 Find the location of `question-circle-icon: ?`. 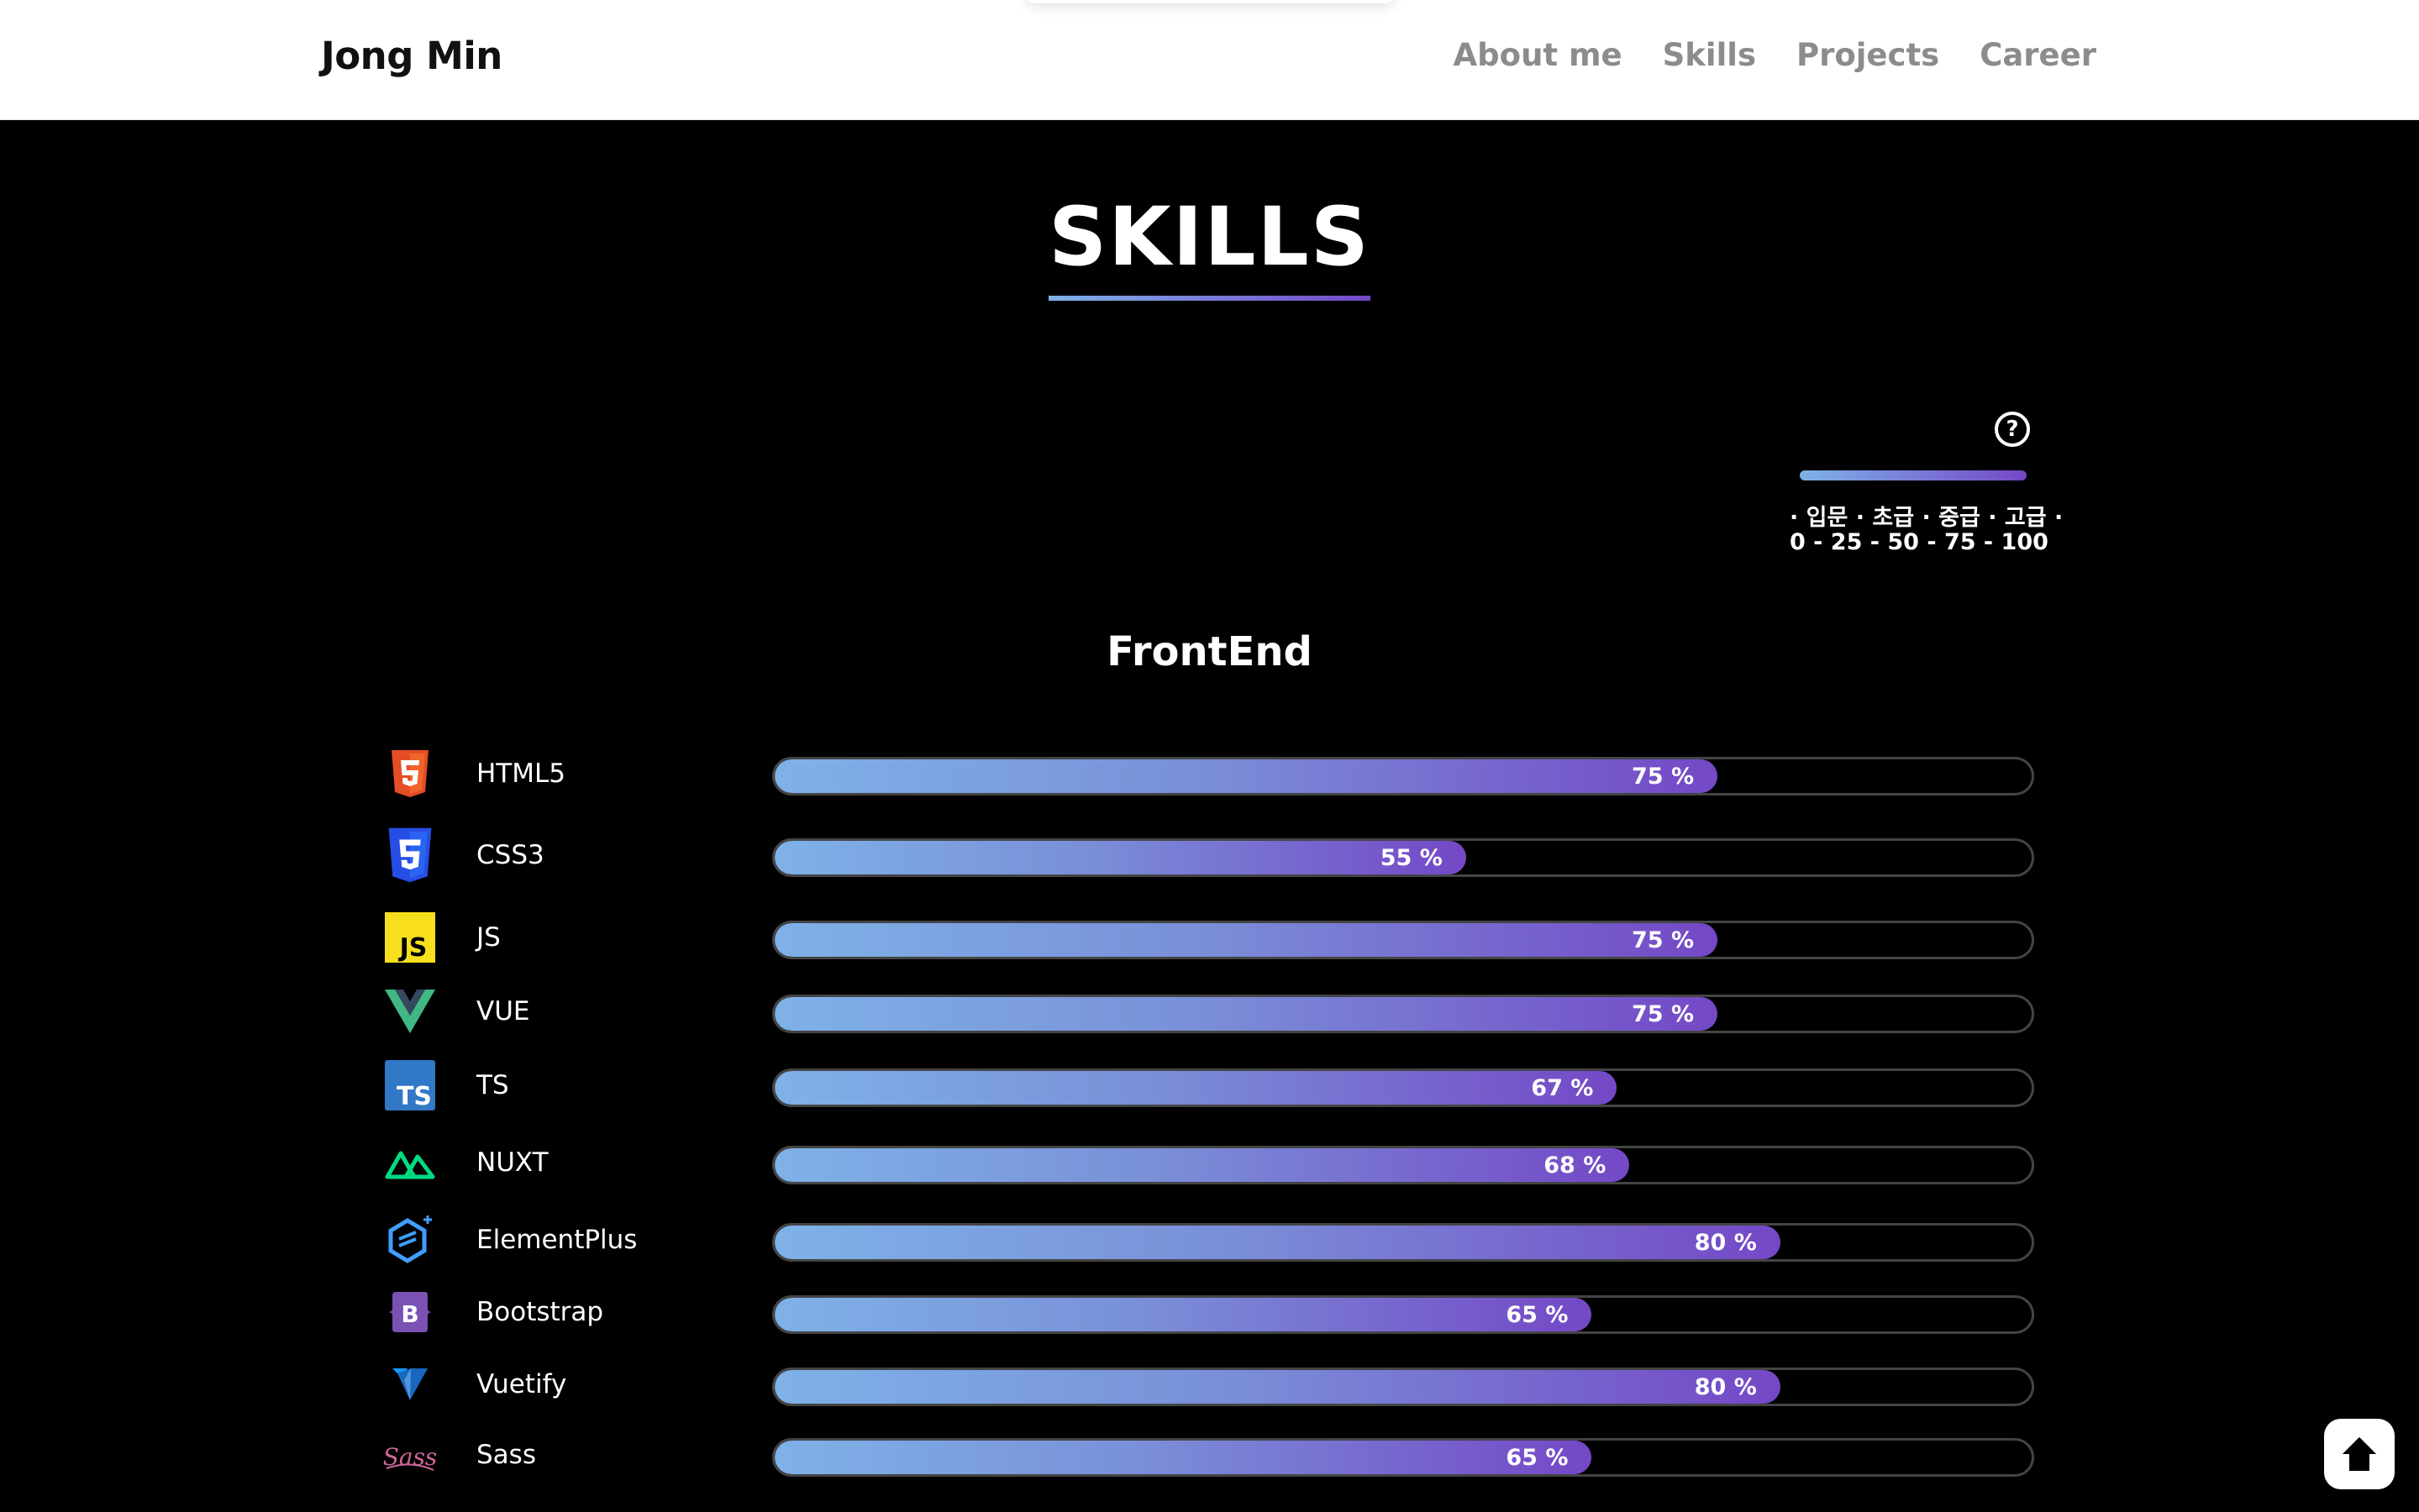

question-circle-icon: ? is located at coordinates (2012, 429).